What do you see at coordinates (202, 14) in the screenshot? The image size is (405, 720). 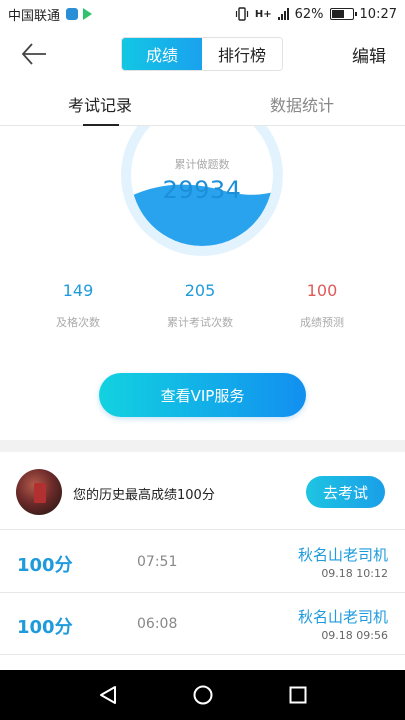 I see `status-bar: 中国联通 H+ 62% 10:27` at bounding box center [202, 14].